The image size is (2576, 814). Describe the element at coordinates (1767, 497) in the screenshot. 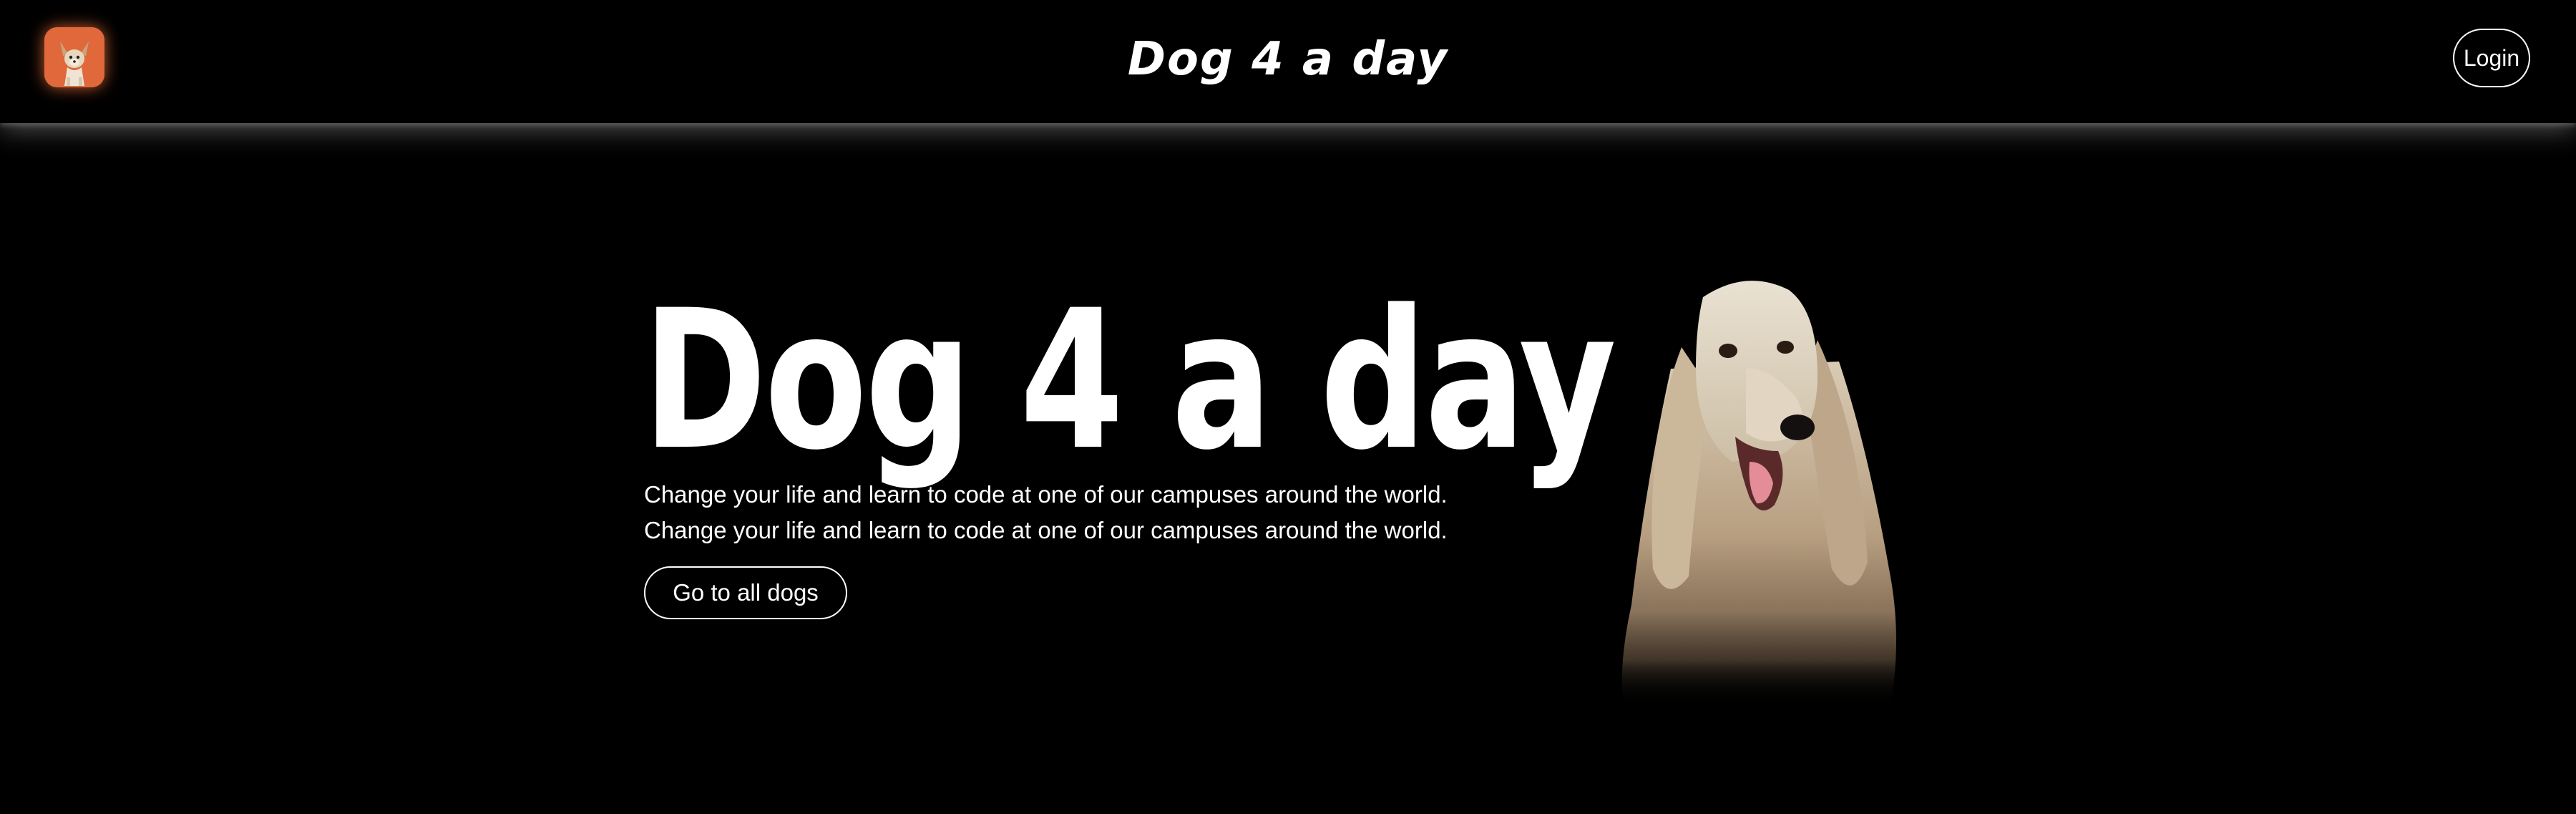

I see `afghan-hound-image` at that location.